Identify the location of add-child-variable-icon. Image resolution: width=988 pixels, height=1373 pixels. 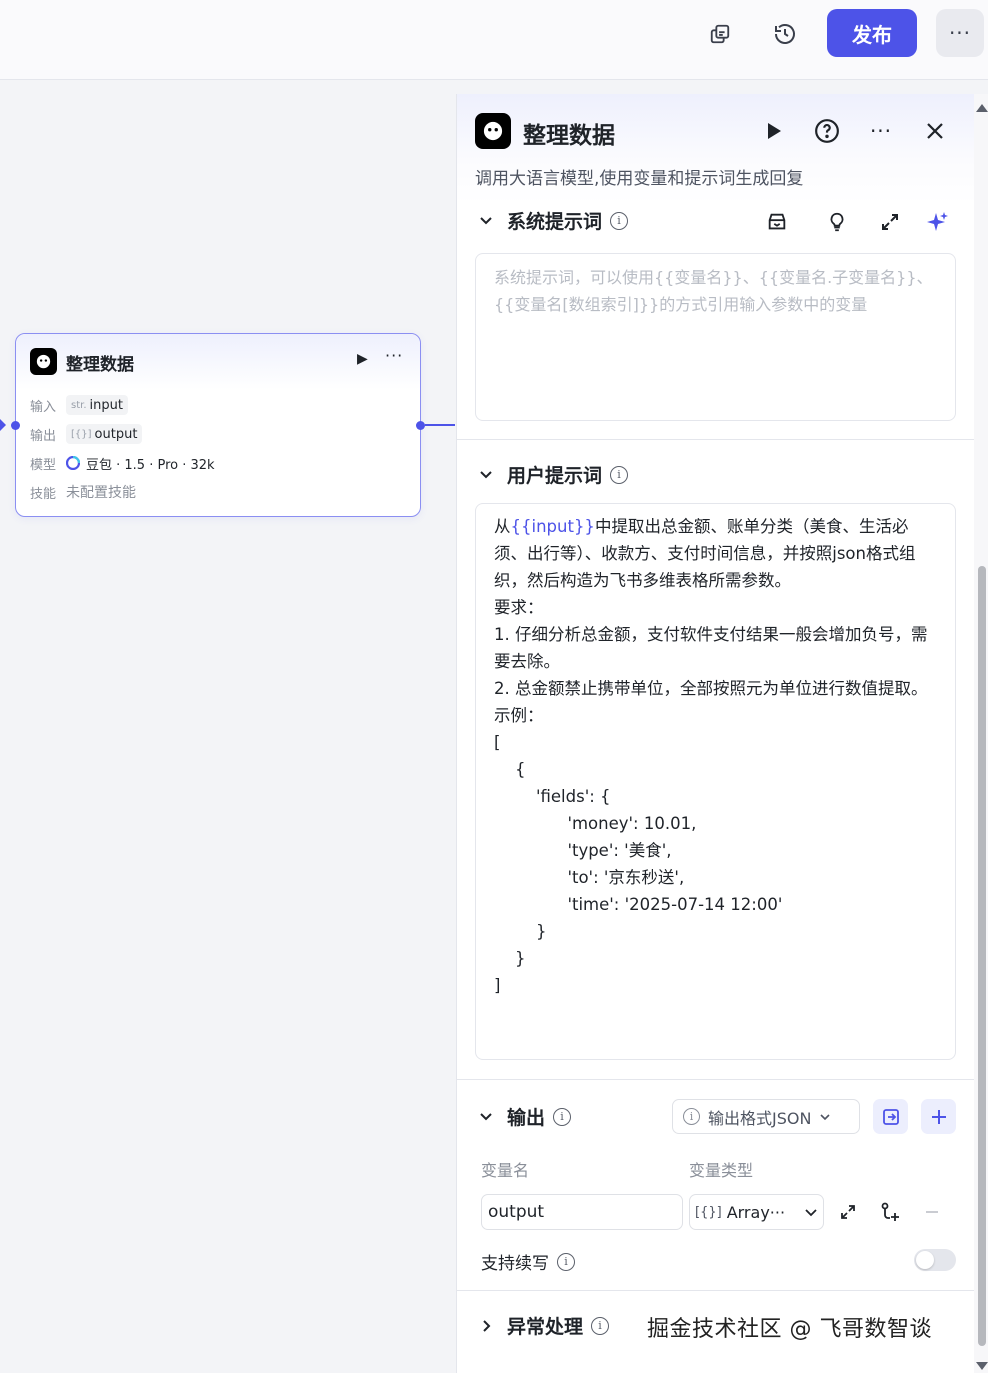
(890, 1212).